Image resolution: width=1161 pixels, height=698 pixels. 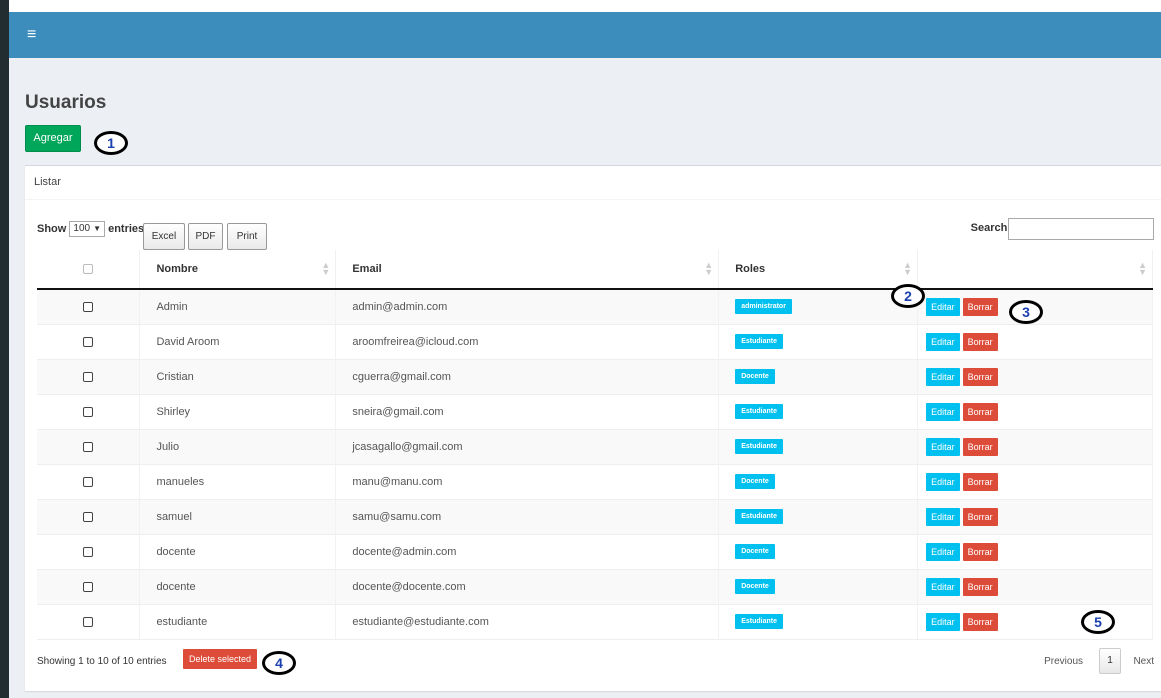 What do you see at coordinates (1143, 661) in the screenshot?
I see `pagination-next: Next` at bounding box center [1143, 661].